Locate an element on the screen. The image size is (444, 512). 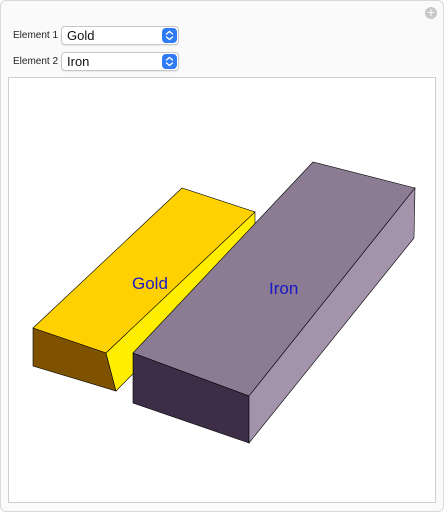
element1-control: Element 1 Gold is located at coordinates (96, 35).